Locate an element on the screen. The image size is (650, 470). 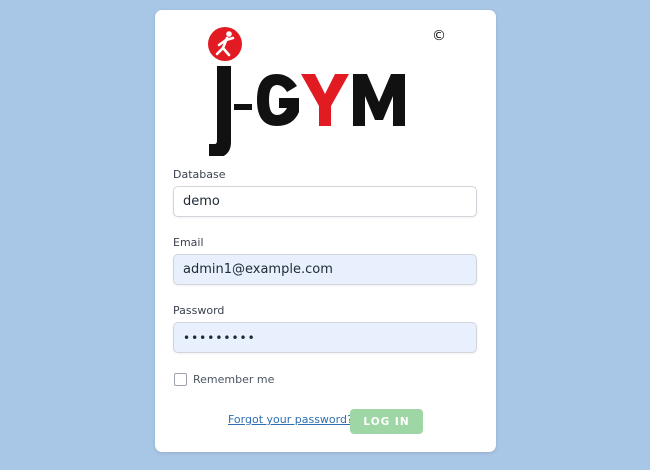
copyright-symbol: © is located at coordinates (439, 36).